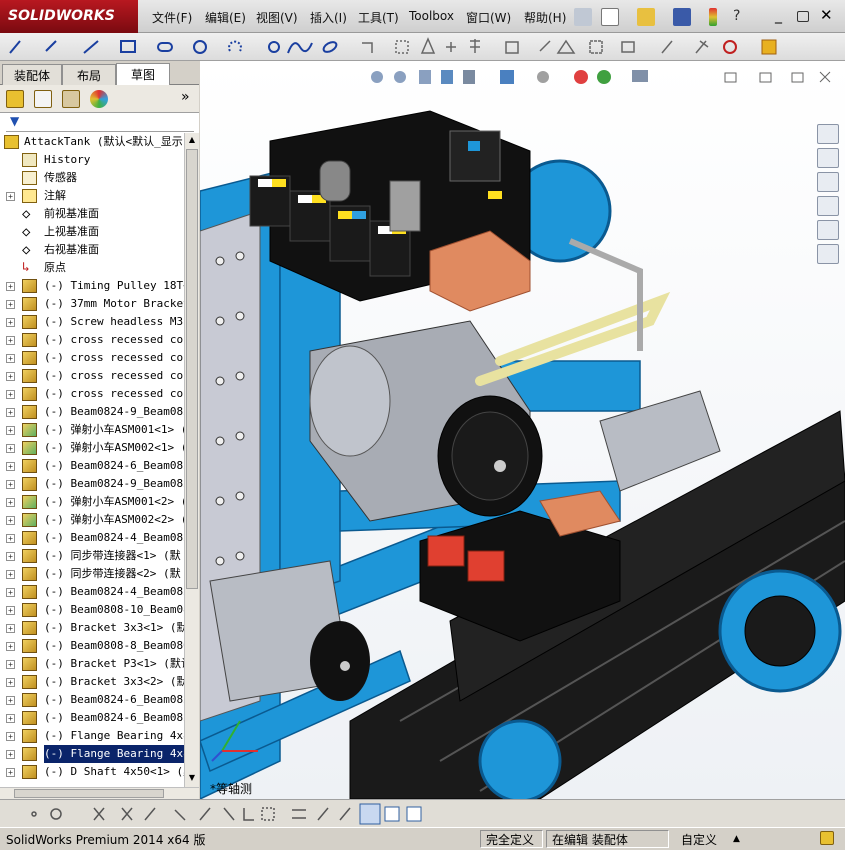 The height and width of the screenshot is (850, 845). I want to click on hscroll-thumb, so click(89, 793).